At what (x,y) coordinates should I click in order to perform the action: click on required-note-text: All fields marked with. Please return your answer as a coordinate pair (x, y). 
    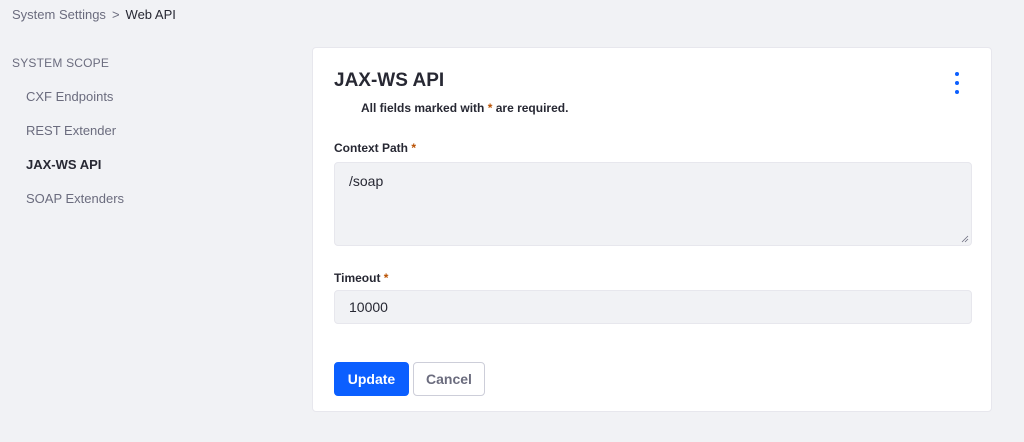
    Looking at the image, I should click on (423, 108).